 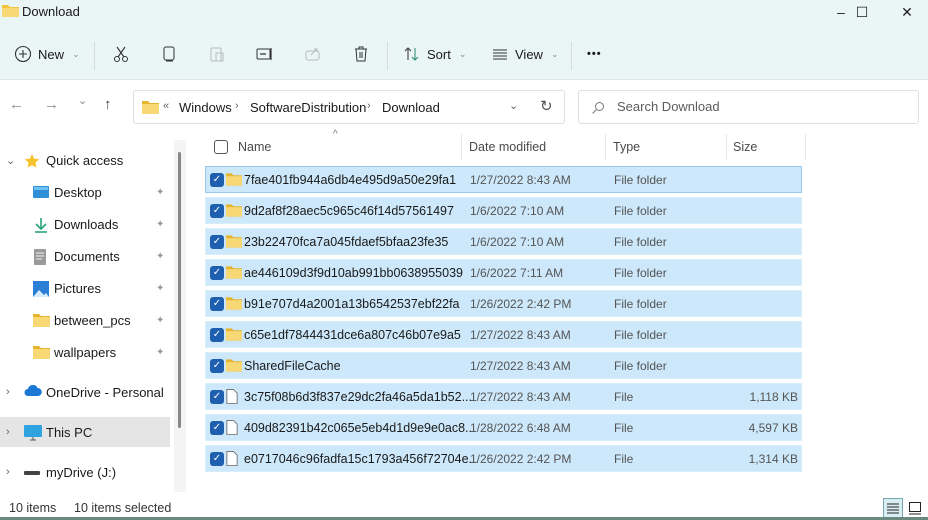 I want to click on maximize-button: ☐, so click(x=862, y=12).